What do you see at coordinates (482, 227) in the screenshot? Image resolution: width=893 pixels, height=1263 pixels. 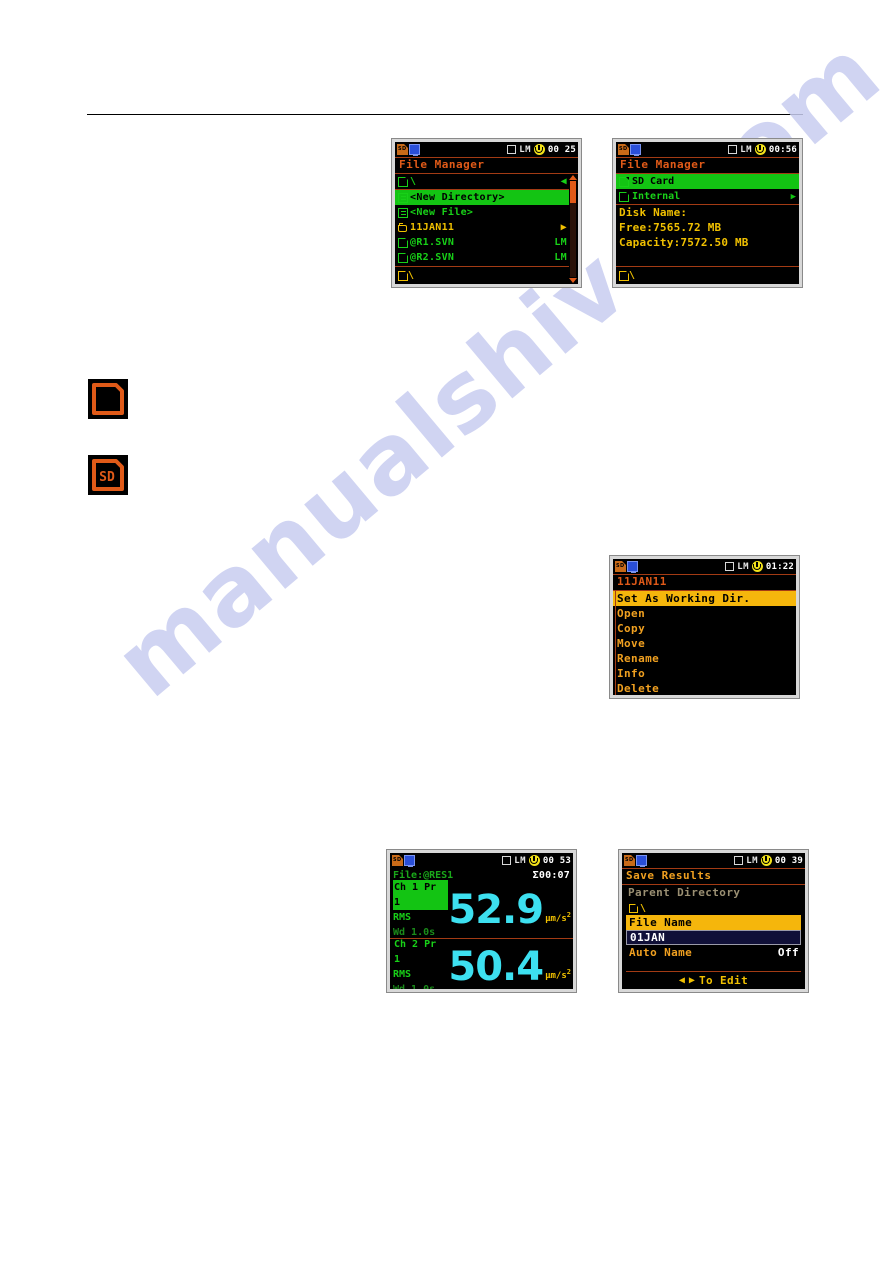 I see `list-item-folder-11jan11: 11JAN11 ▶` at bounding box center [482, 227].